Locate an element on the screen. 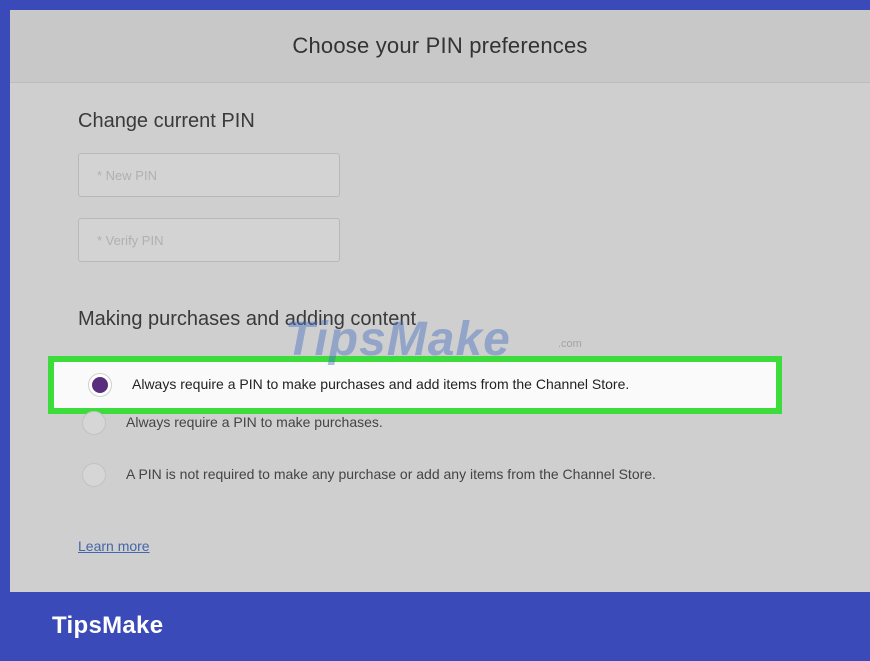  brand-logo-text: TipsMake is located at coordinates (108, 625).